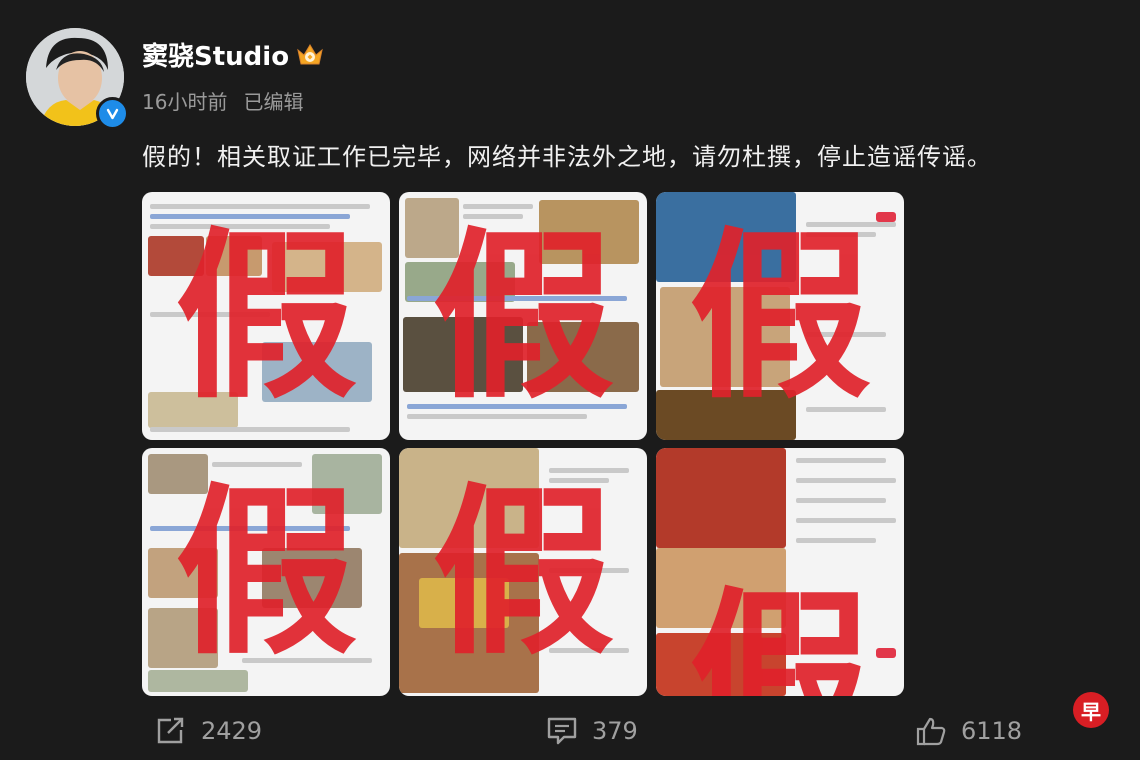 The height and width of the screenshot is (760, 1140). I want to click on edited-label: 已编辑, so click(273, 100).